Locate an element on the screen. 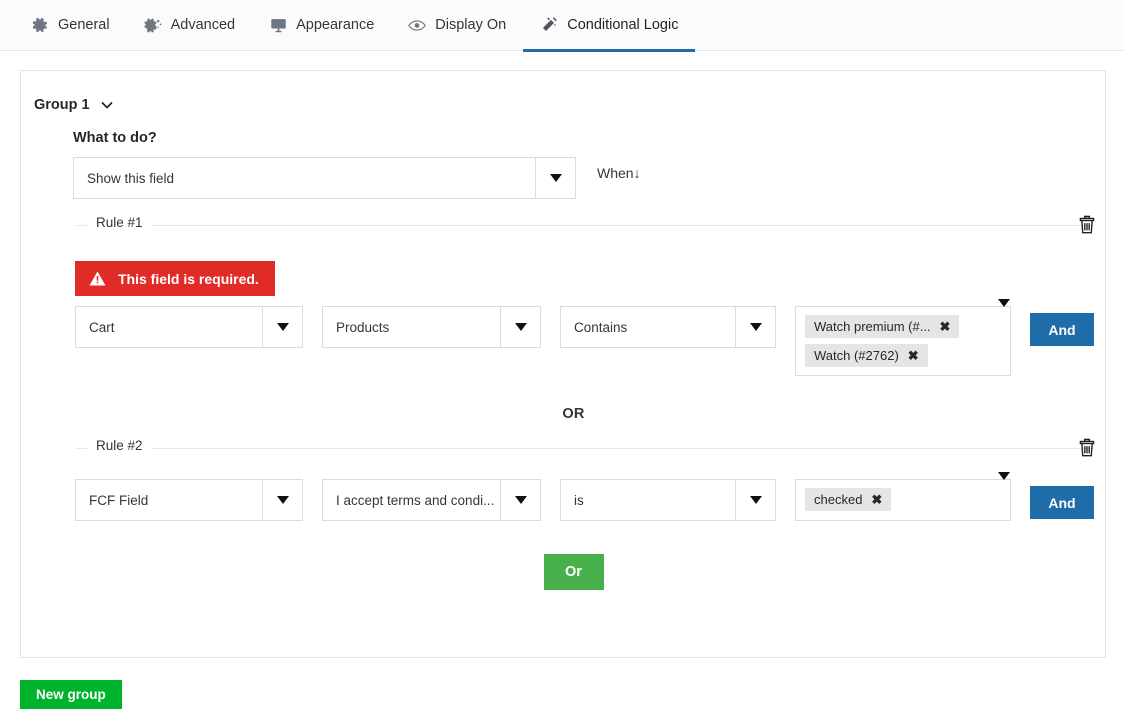 This screenshot has height=718, width=1124. tag-item: Watch premium (#... ✖ is located at coordinates (882, 326).